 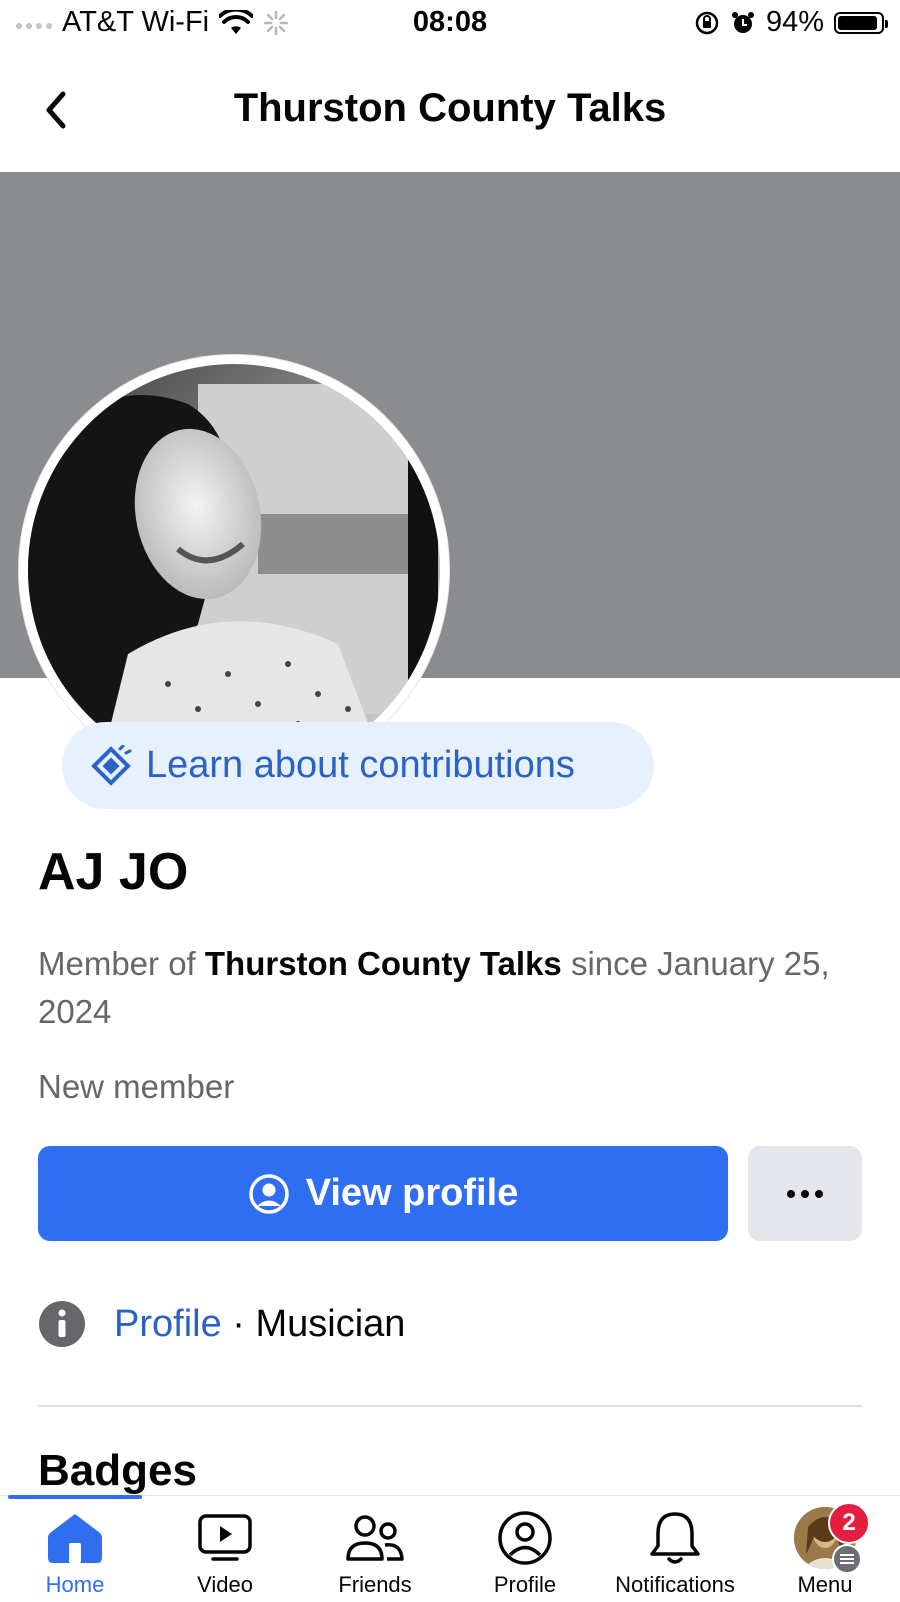 What do you see at coordinates (742, 22) in the screenshot?
I see `alarm-icon` at bounding box center [742, 22].